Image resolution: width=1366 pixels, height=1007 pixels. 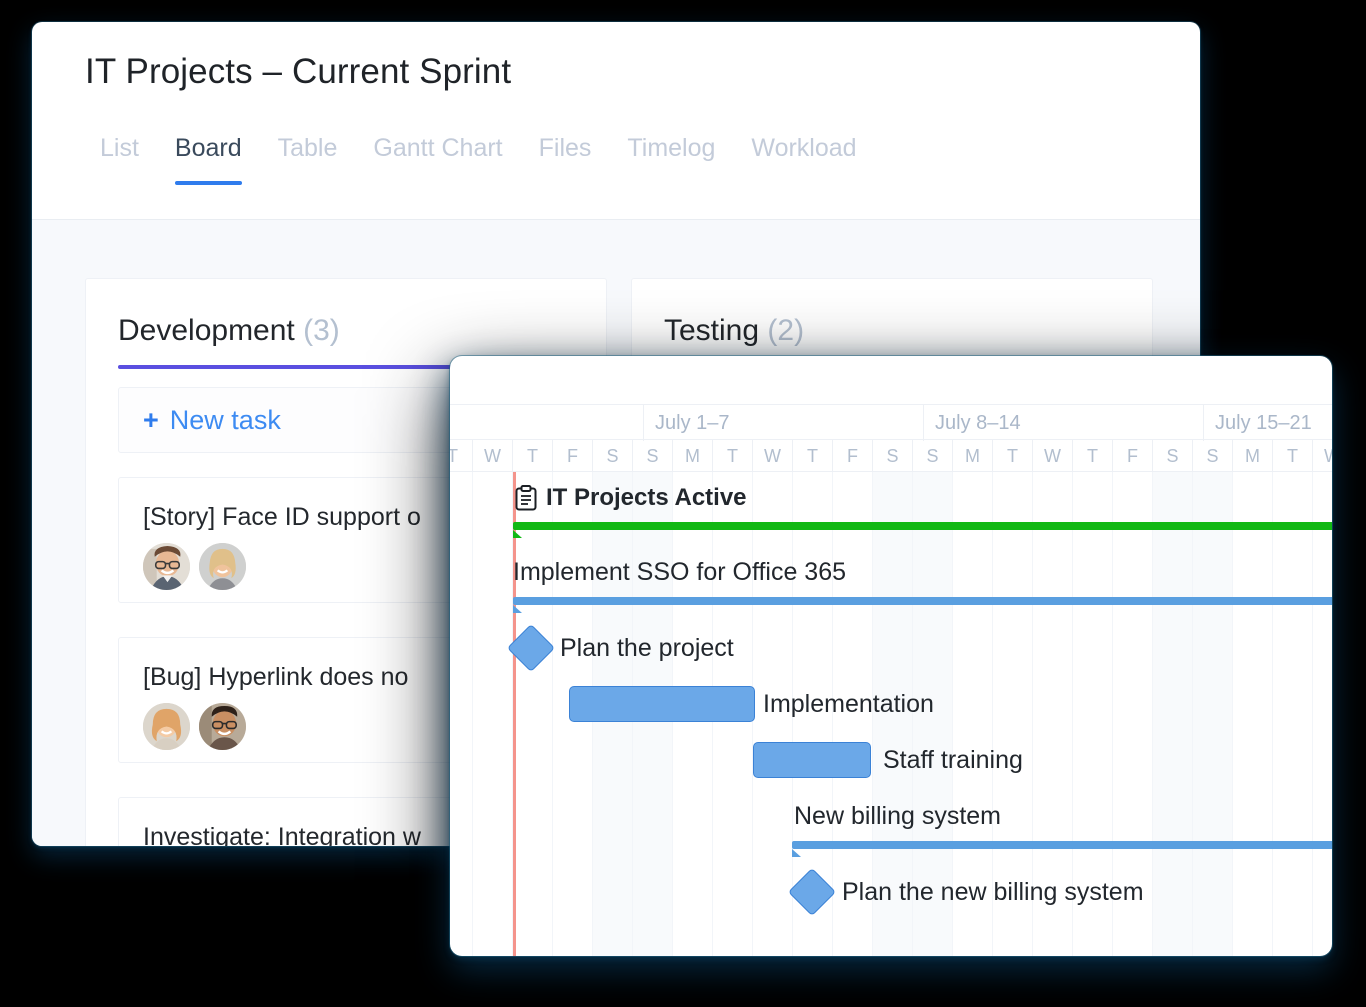 I want to click on gantt-day-header: TWTFSSMTWTFSSMTWTFSSMTW, so click(x=891, y=456).